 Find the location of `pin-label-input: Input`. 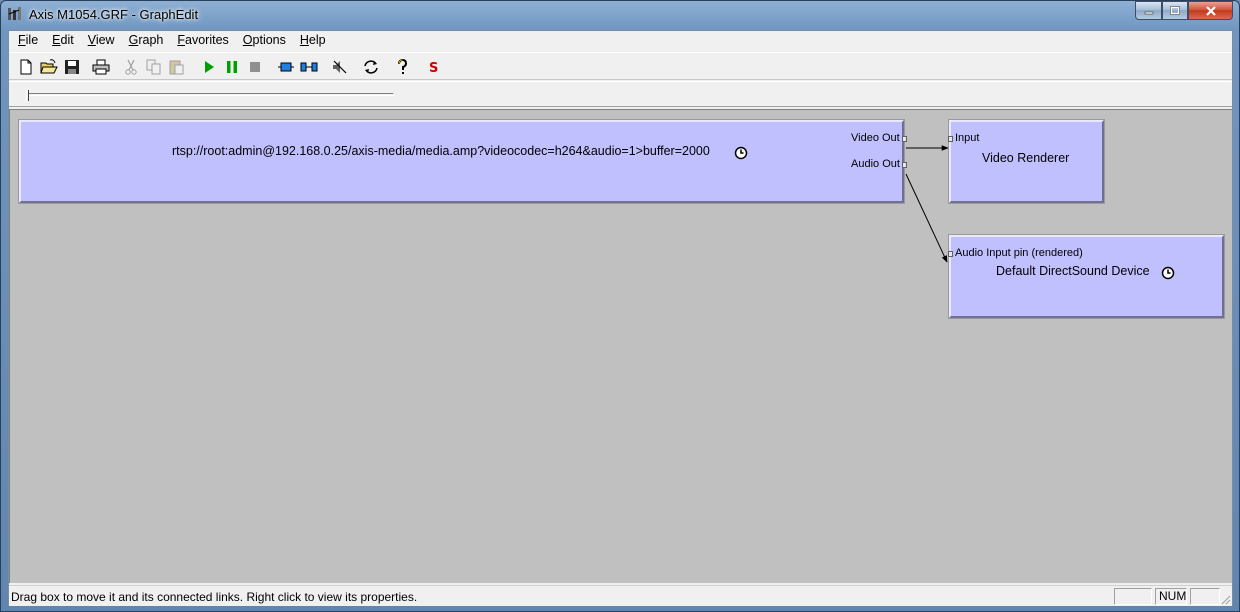

pin-label-input: Input is located at coordinates (967, 138).